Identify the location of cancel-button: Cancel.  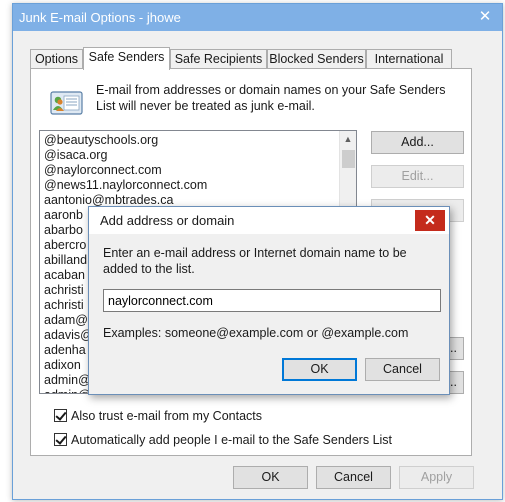
(353, 477).